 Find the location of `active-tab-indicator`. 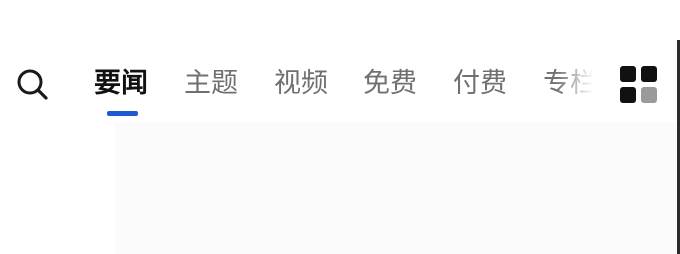

active-tab-indicator is located at coordinates (122, 113).